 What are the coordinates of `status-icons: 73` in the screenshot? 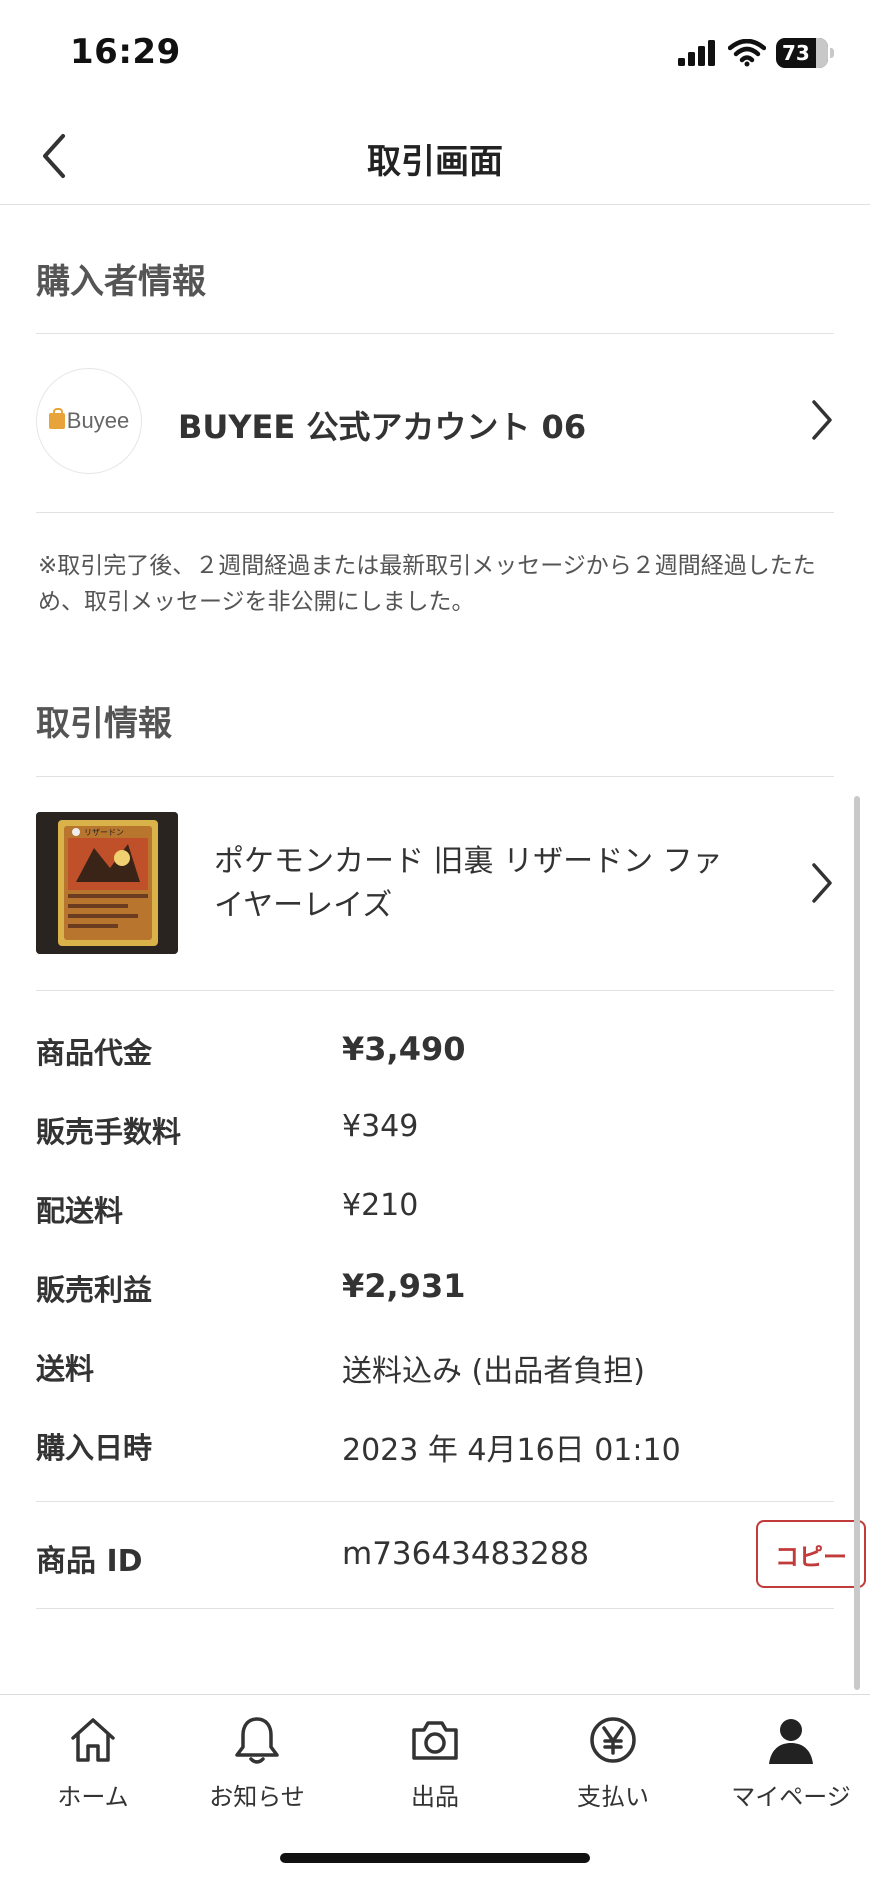 It's located at (756, 53).